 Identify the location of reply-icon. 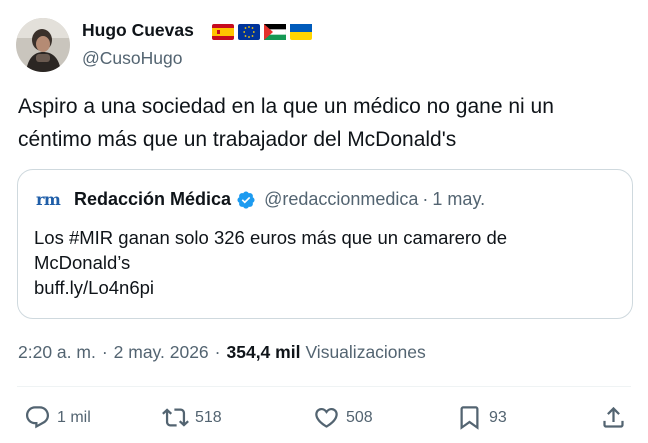
(37, 417).